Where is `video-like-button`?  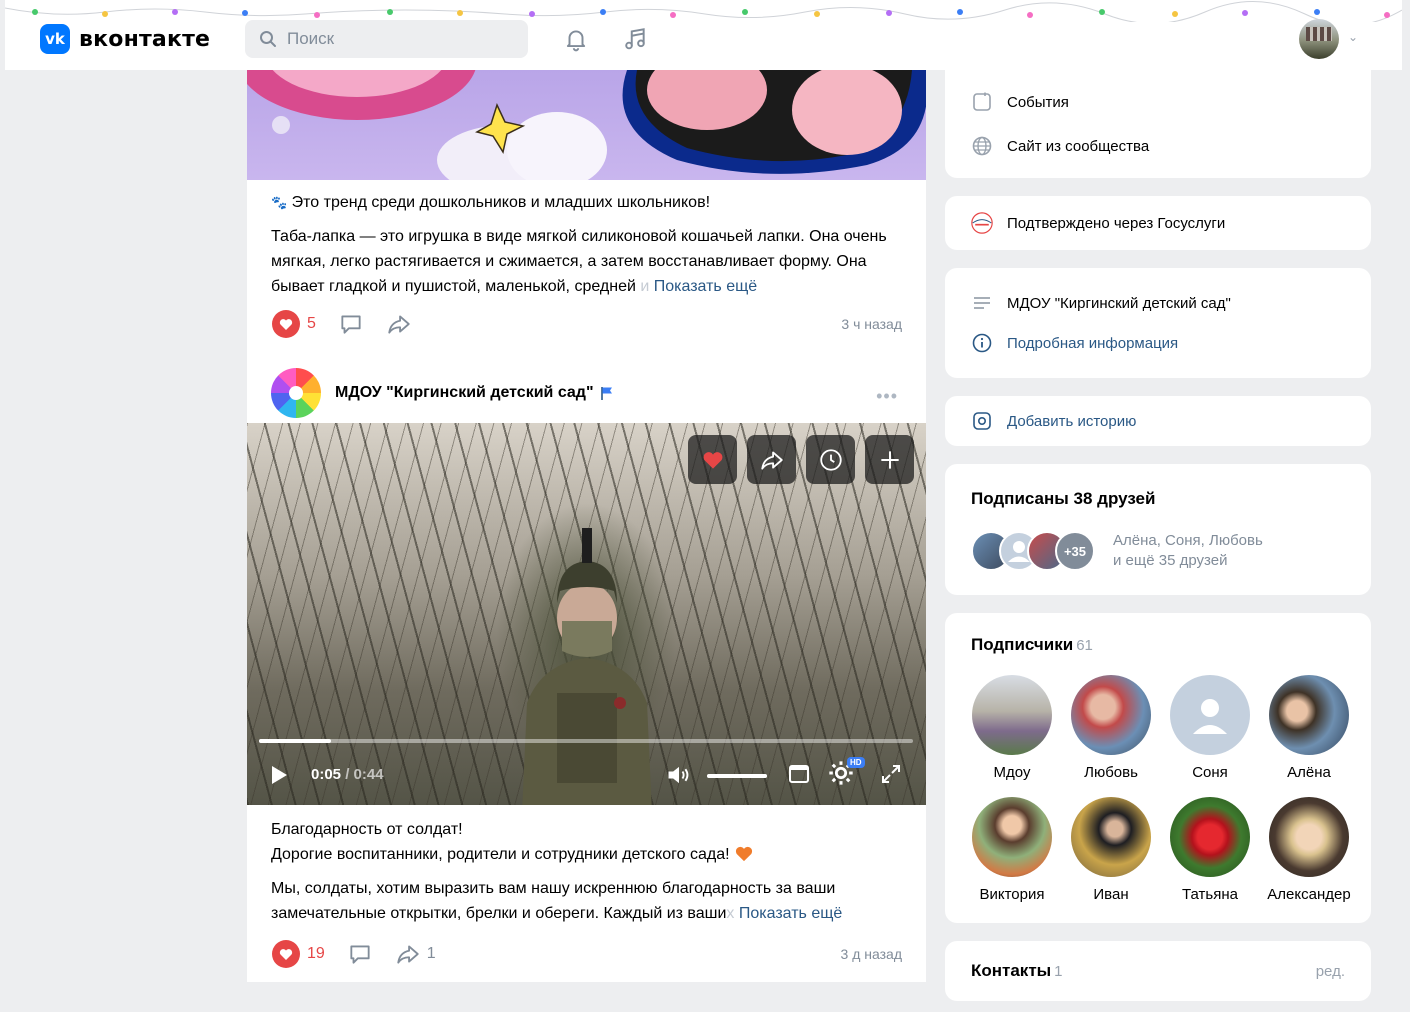 video-like-button is located at coordinates (712, 459).